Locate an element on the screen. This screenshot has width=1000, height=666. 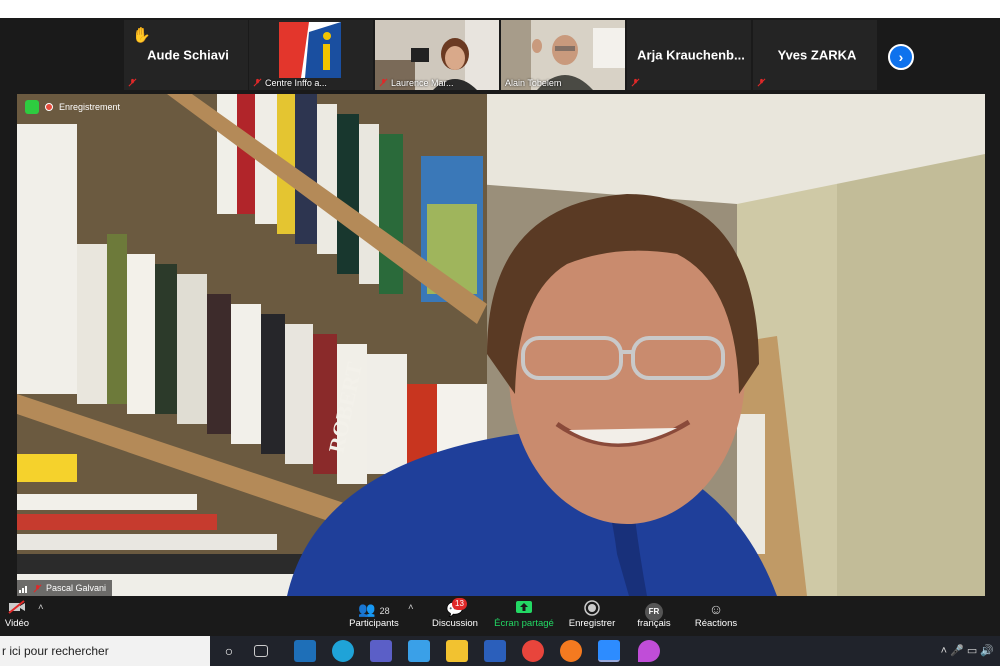
recording-label: Enregistrement is located at coordinates (90, 107).